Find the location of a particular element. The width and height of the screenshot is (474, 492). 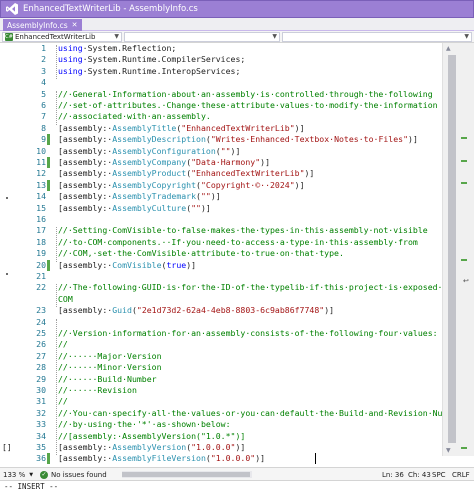

document-tab-strip: AssemblyInfo.cs ✕ is located at coordinates (237, 24).